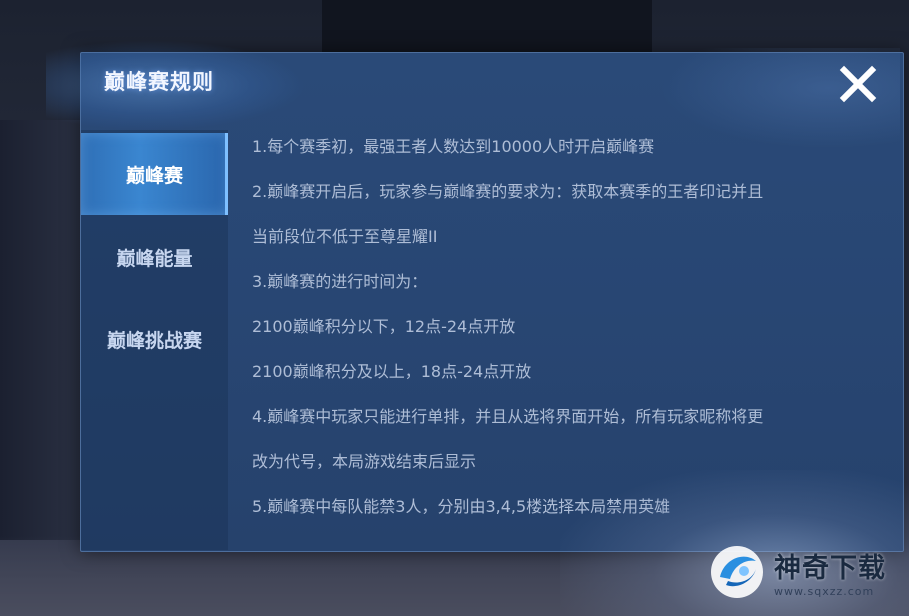  I want to click on rule-line: 3.巅峰赛的进行时间为：, so click(340, 281).